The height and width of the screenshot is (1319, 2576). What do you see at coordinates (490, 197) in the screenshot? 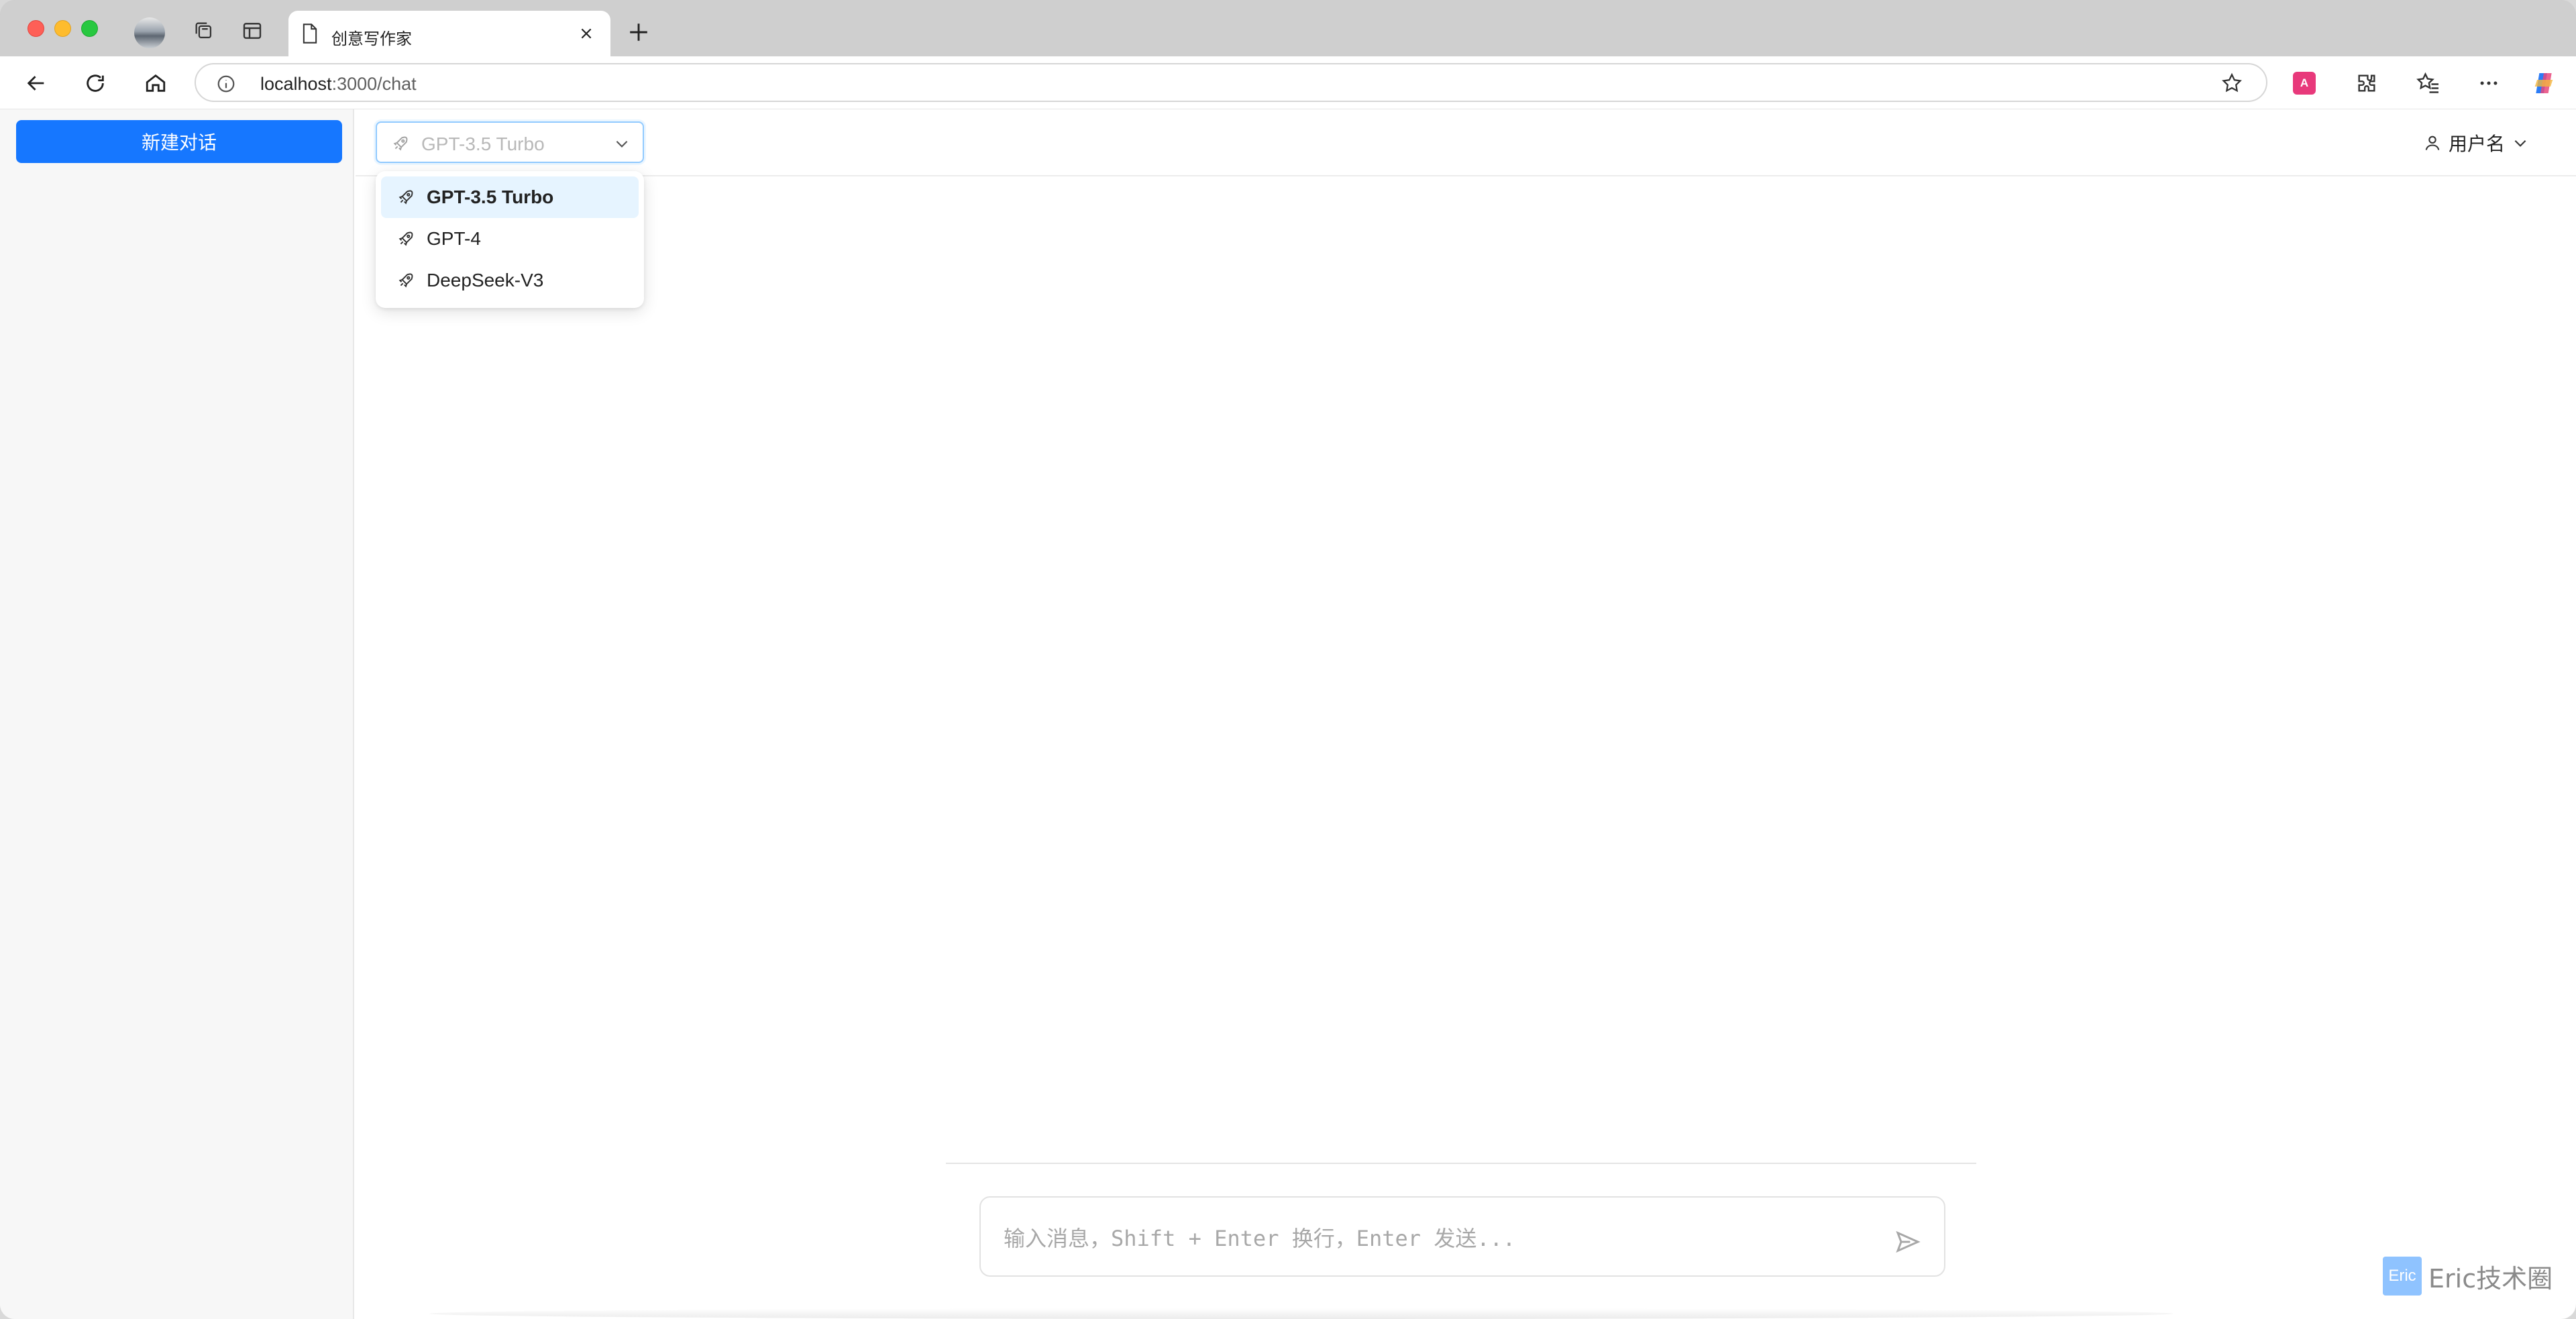
I see `model-option-label: GPT-3.5 Turbo` at bounding box center [490, 197].